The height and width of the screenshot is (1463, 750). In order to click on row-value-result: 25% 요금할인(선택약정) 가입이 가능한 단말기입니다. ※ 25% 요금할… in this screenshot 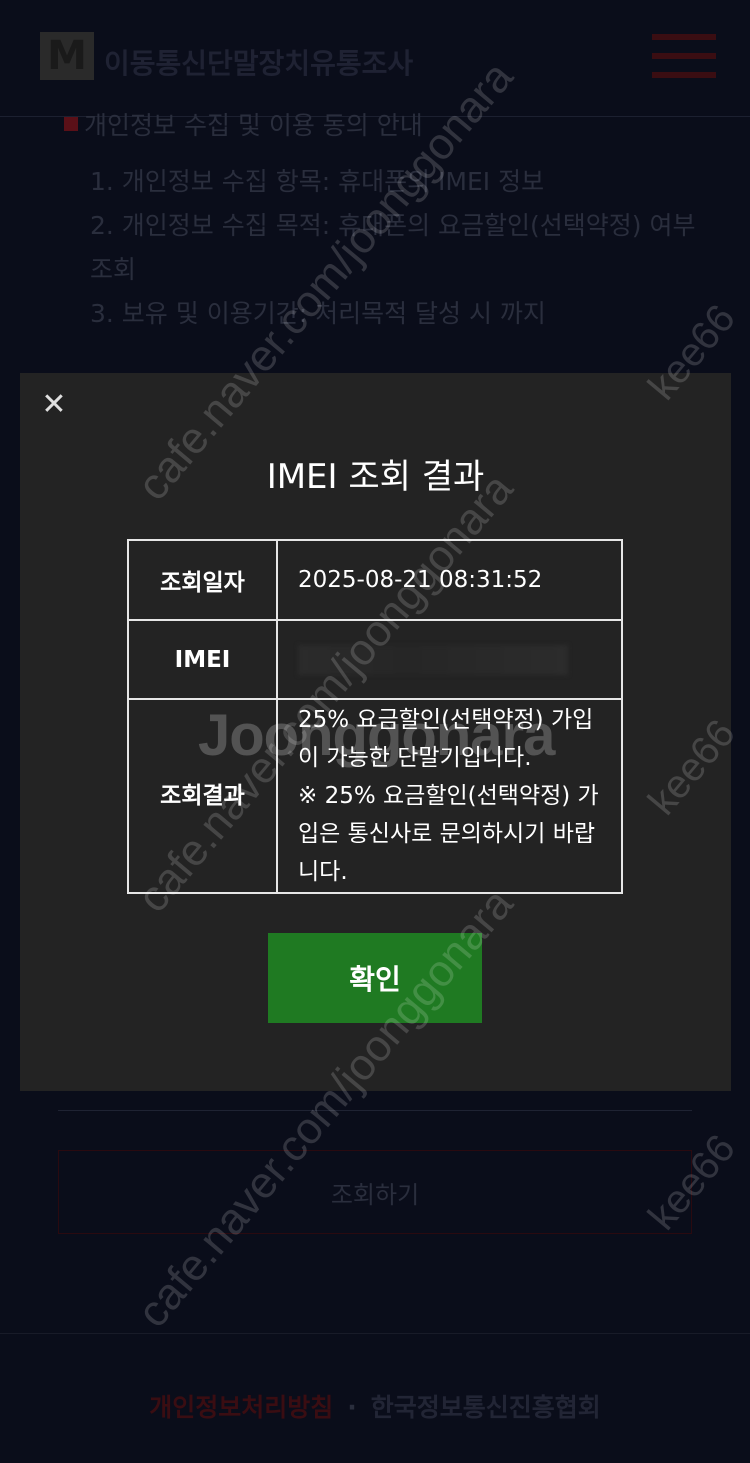, I will do `click(449, 796)`.